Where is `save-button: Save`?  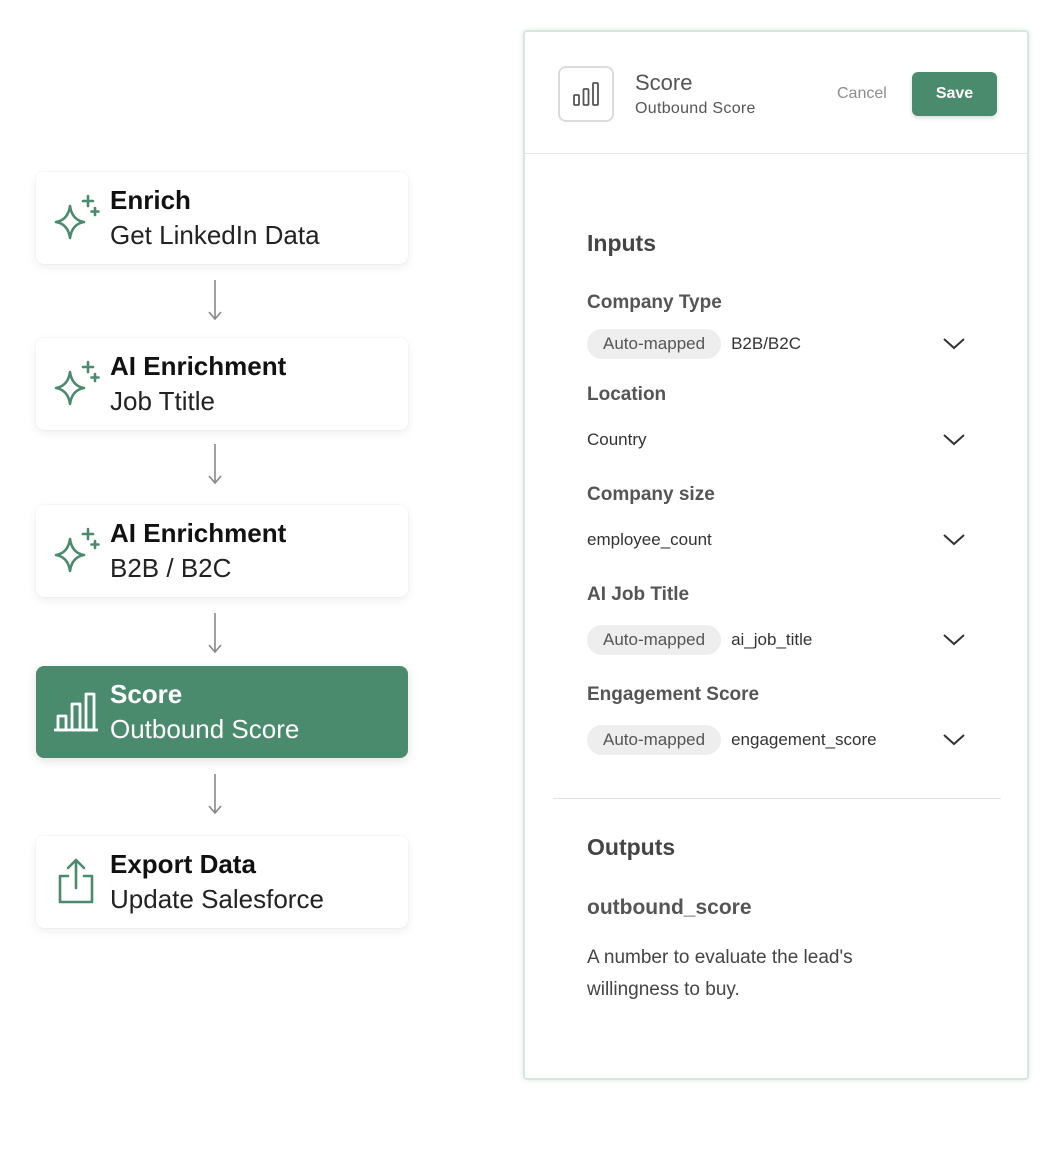
save-button: Save is located at coordinates (954, 94).